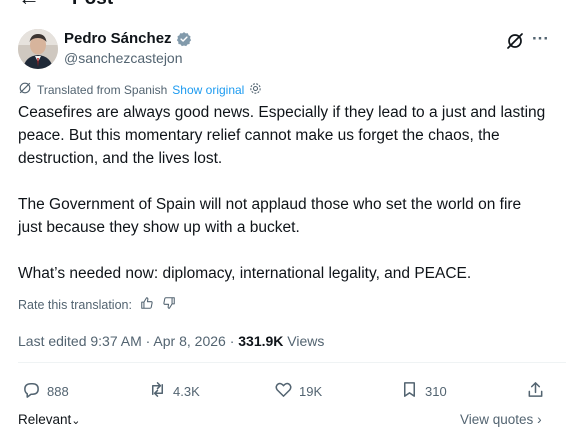 Image resolution: width=566 pixels, height=429 pixels. I want to click on divider, so click(292, 362).